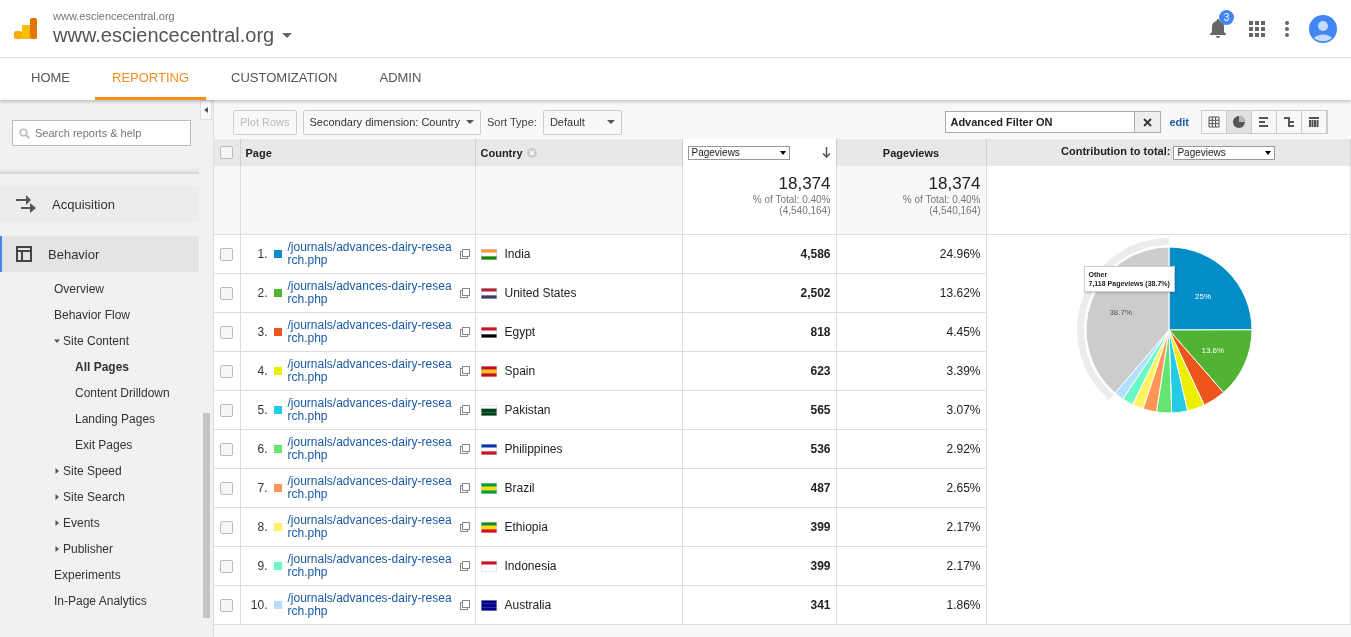 This screenshot has height=637, width=1351. What do you see at coordinates (227, 152) in the screenshot?
I see `select-all-checkbox` at bounding box center [227, 152].